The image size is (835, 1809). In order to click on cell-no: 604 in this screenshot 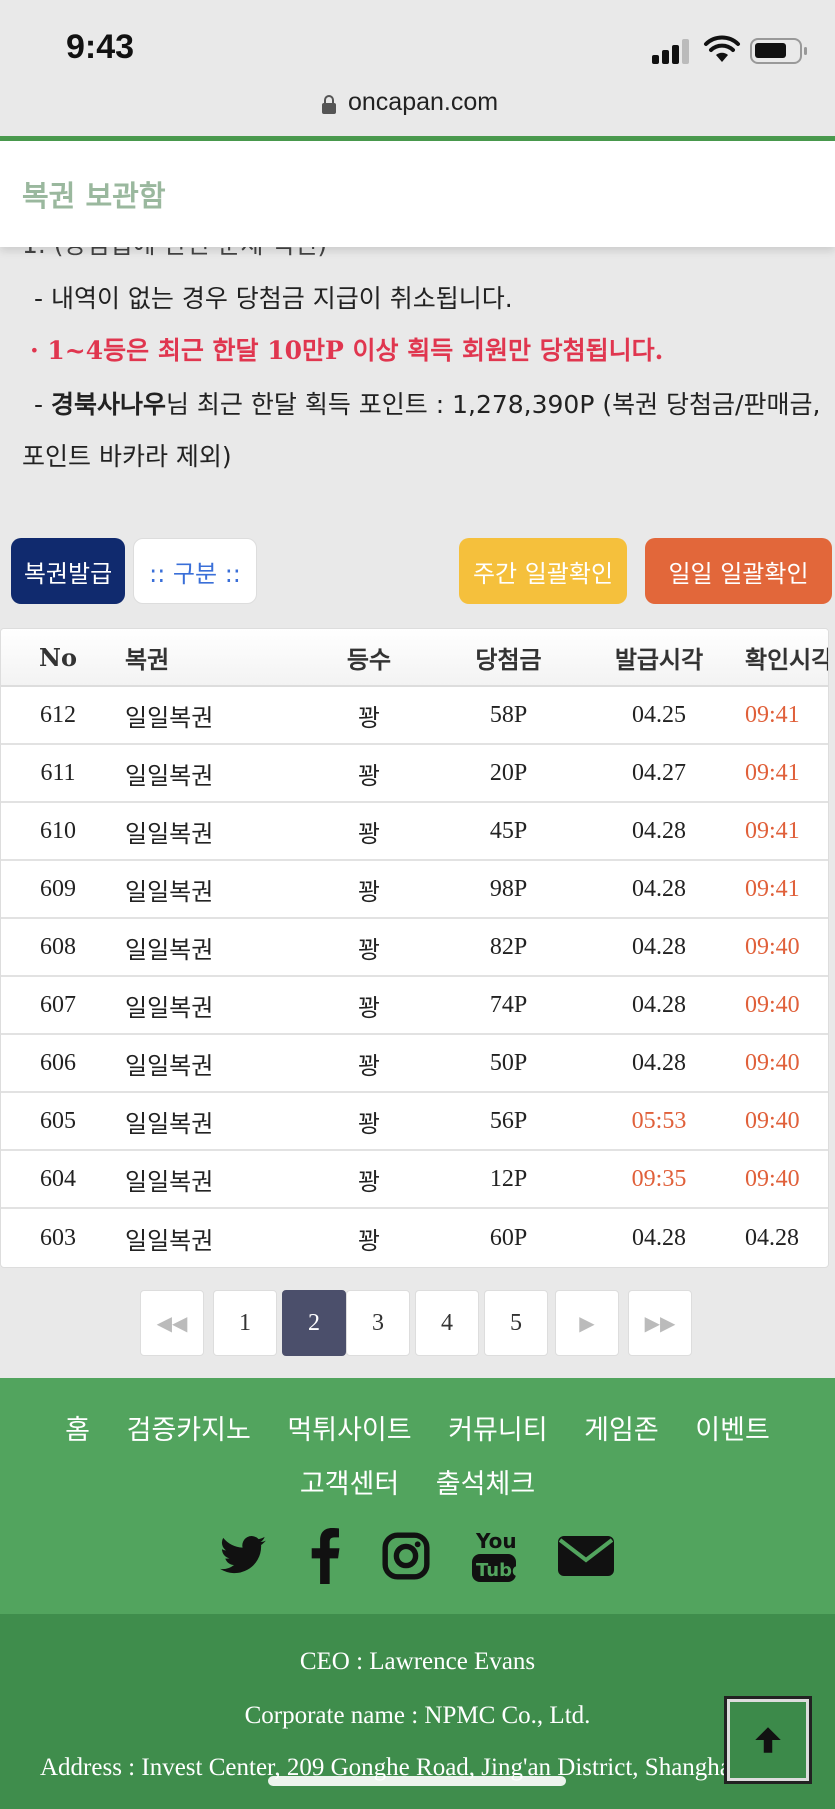, I will do `click(58, 1178)`.